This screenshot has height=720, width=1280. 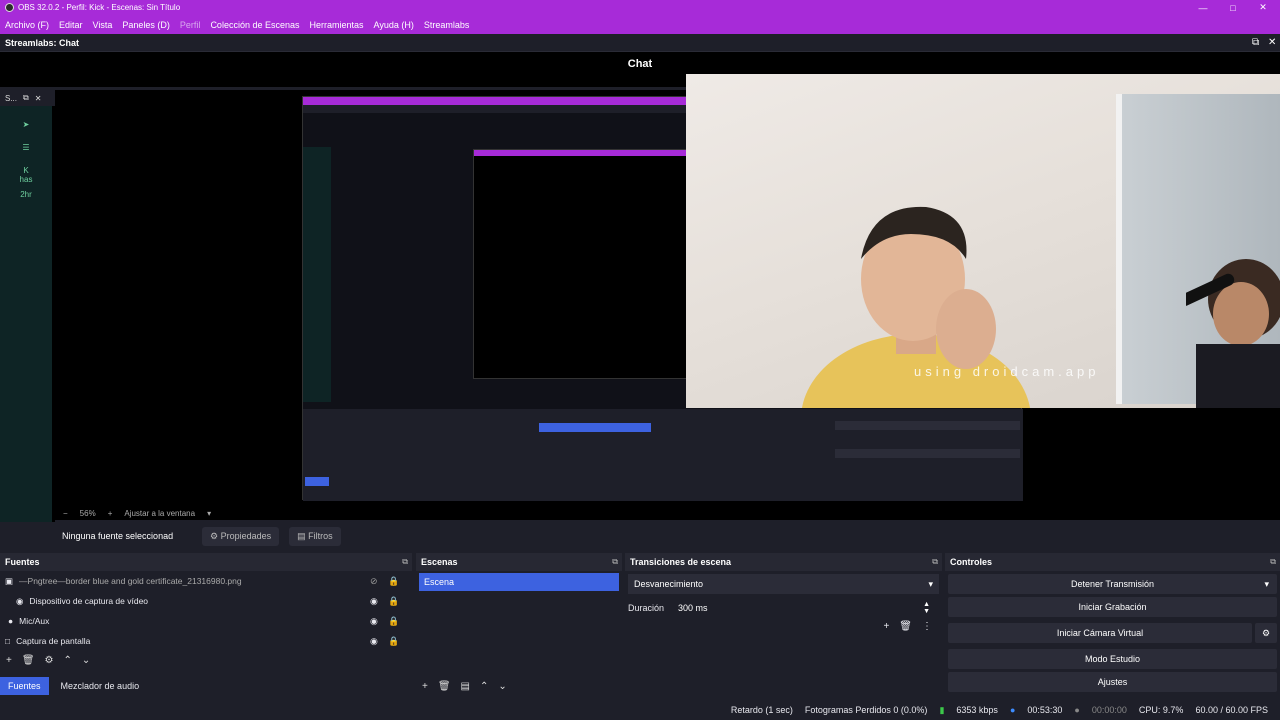 What do you see at coordinates (255, 513) in the screenshot?
I see `zoom-bar: − 56% + Ajustar a la ventana ▾` at bounding box center [255, 513].